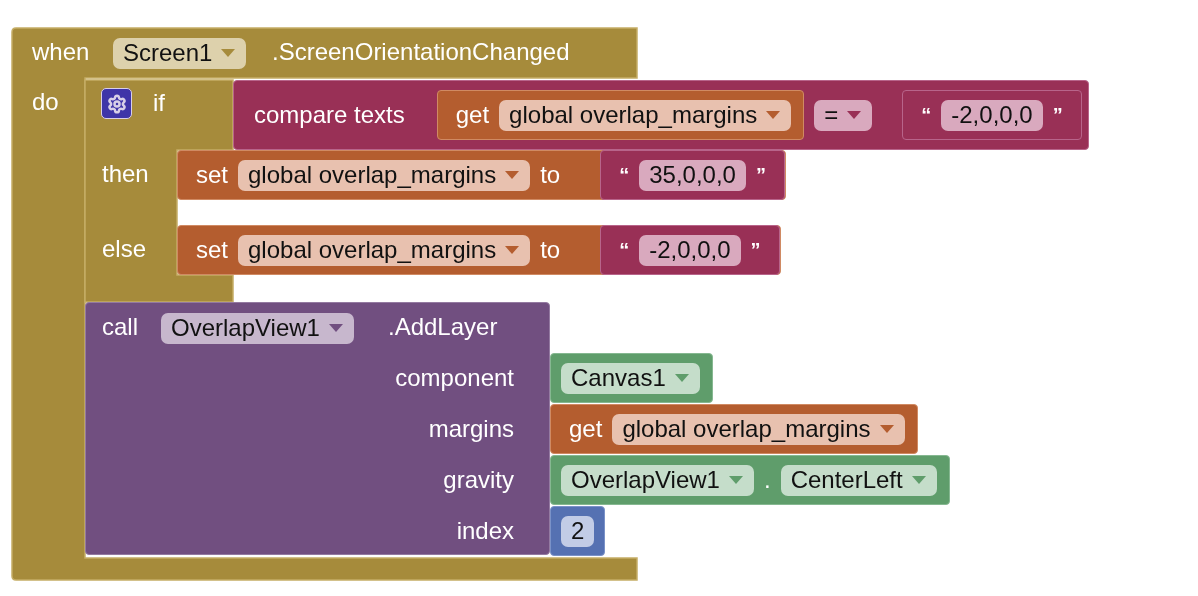 The image size is (1198, 596). What do you see at coordinates (120, 327) in the screenshot?
I see `call-keyword: call` at bounding box center [120, 327].